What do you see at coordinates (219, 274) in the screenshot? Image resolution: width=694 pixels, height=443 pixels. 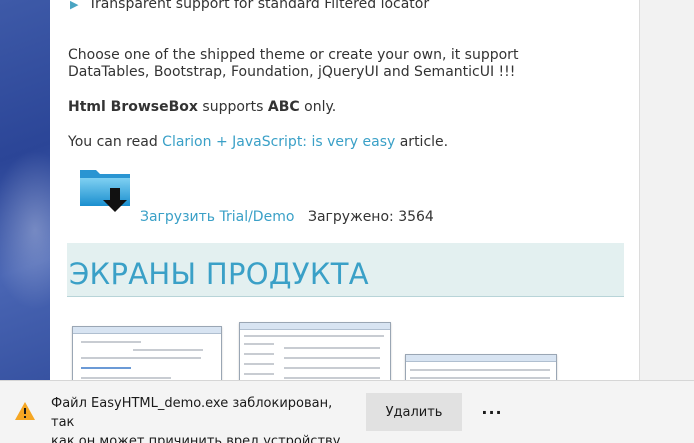 I see `section-title: ЭКРАНЫ ПРОДУКТА` at bounding box center [219, 274].